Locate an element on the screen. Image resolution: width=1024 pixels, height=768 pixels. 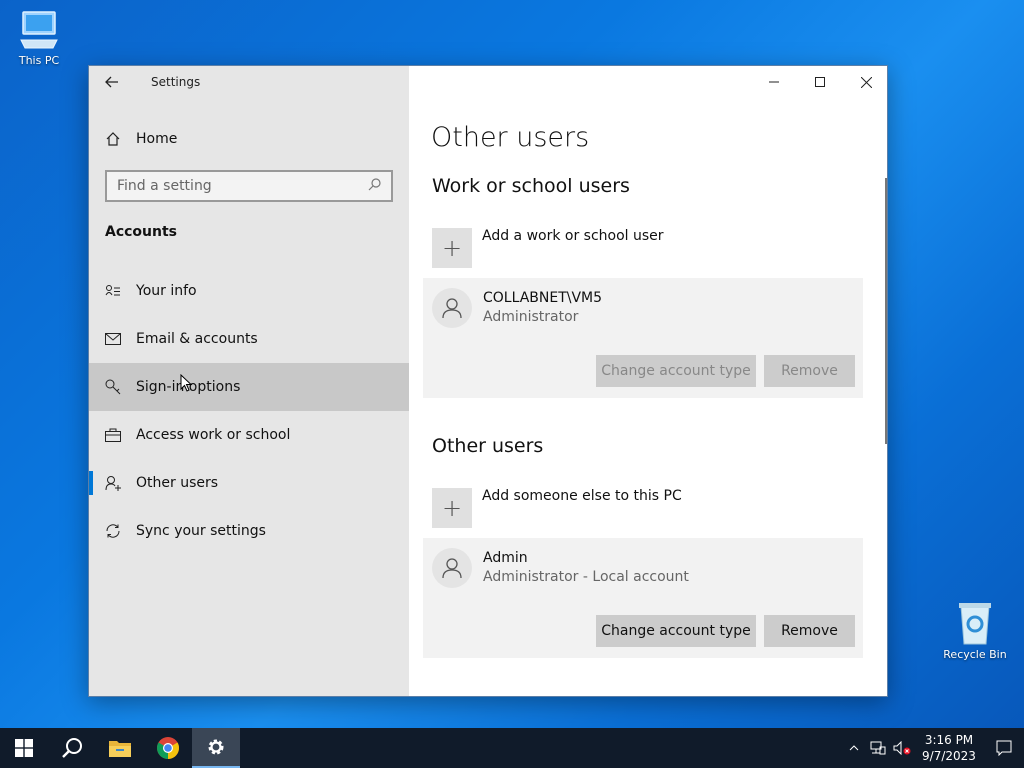
recycle-bin-icon is located at coordinates (975, 624).